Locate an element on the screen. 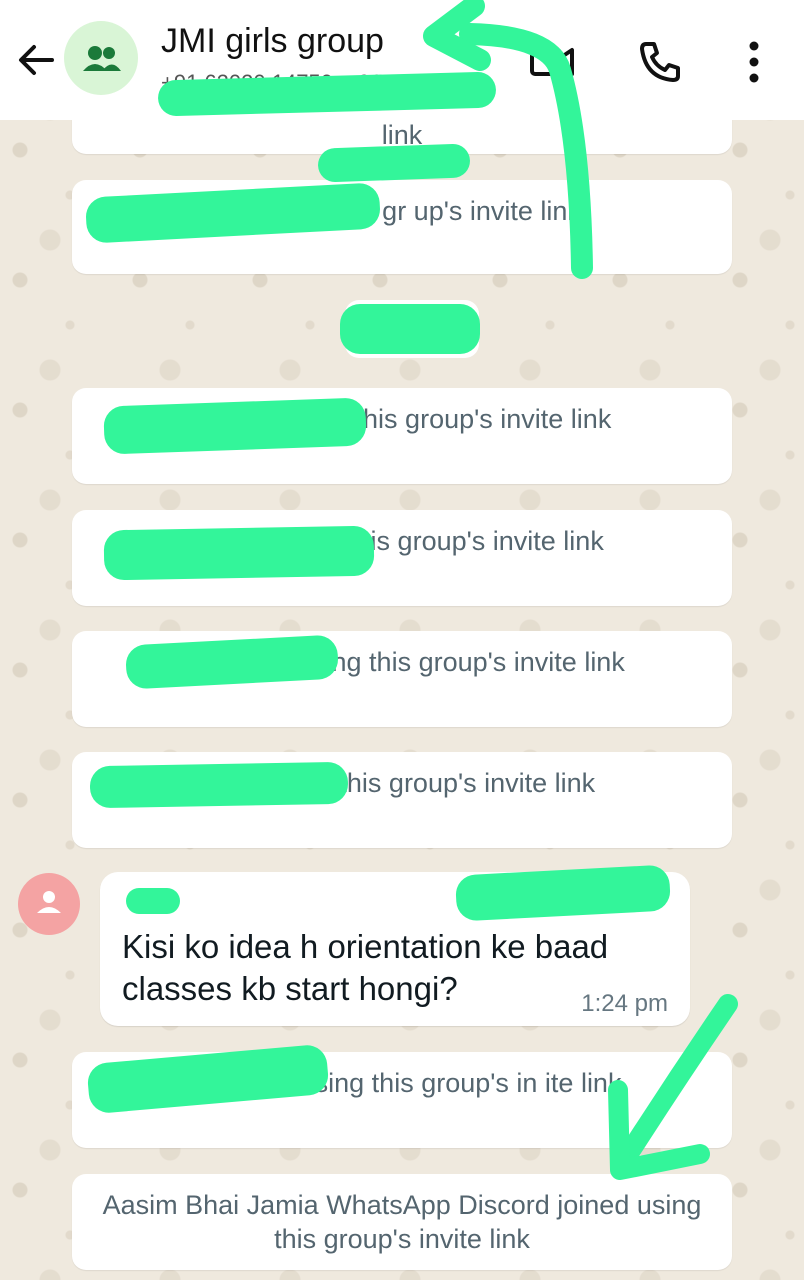 The width and height of the screenshot is (804, 1280). more-options-button is located at coordinates (760, 62).